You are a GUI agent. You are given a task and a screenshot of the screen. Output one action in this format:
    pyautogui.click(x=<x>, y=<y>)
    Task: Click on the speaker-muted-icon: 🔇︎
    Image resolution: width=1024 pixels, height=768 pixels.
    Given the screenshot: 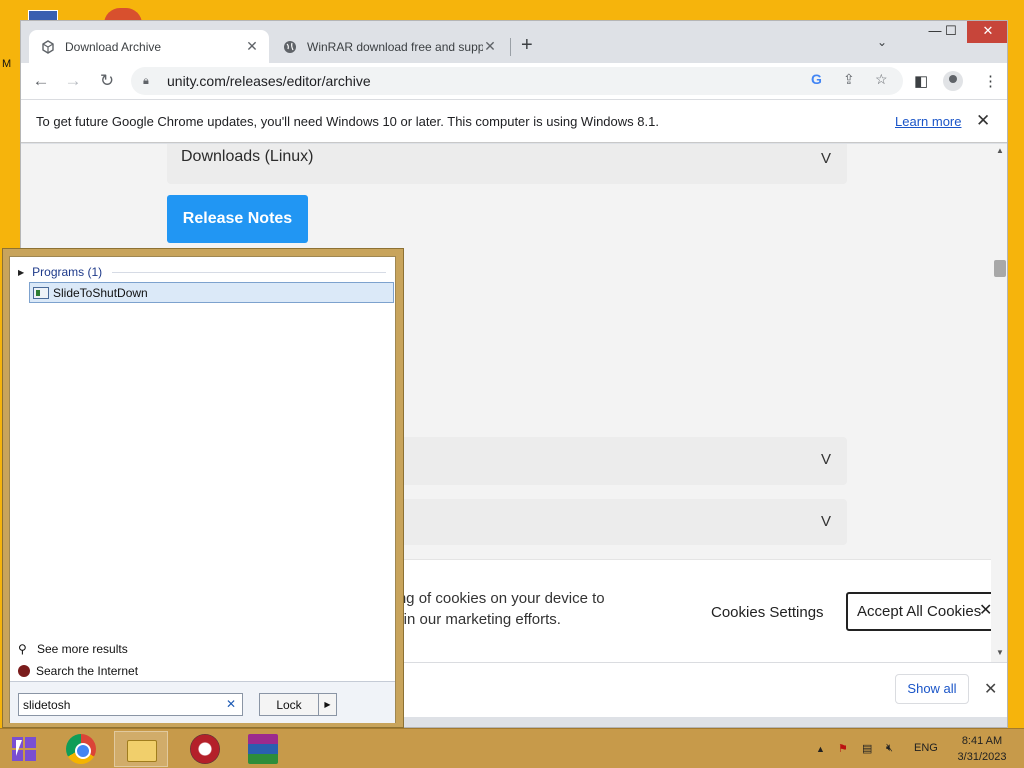 What is the action you would take?
    pyautogui.click(x=889, y=748)
    